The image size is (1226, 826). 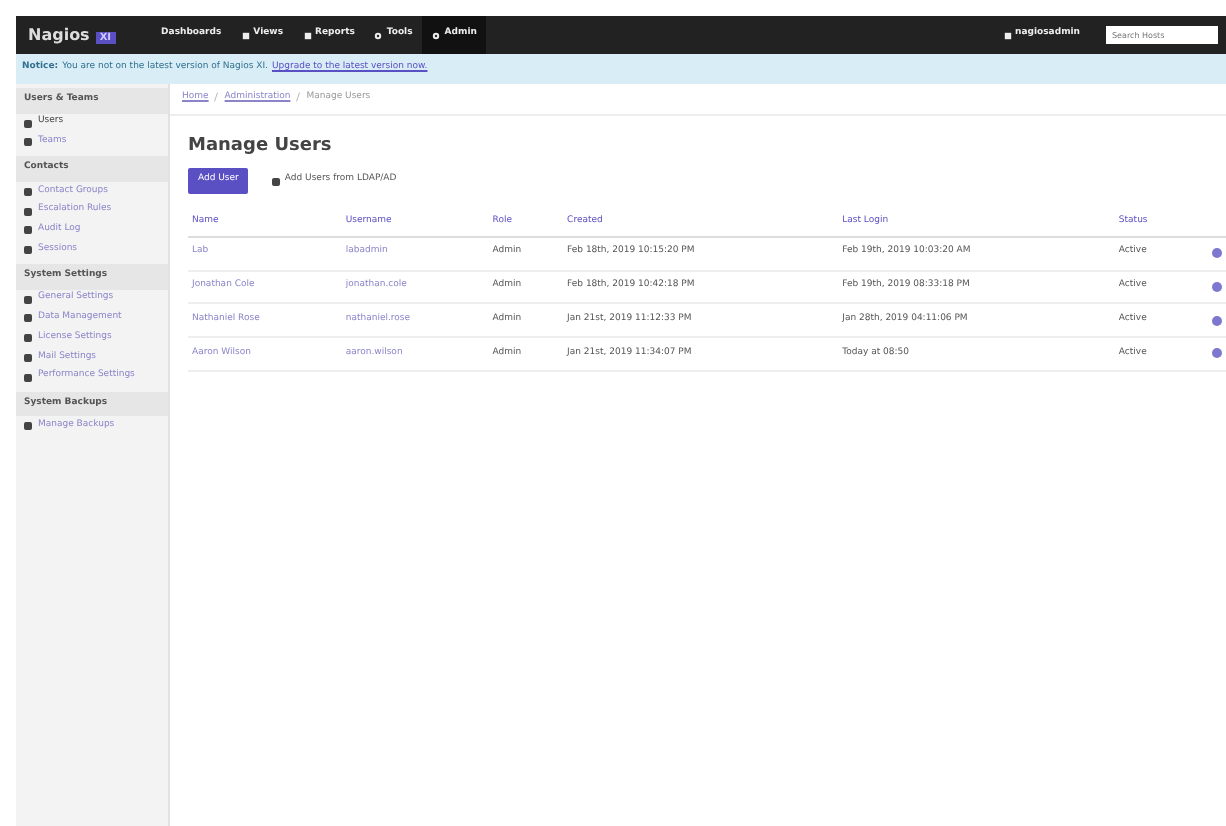 I want to click on page-heading: Manage Users, so click(x=261, y=146).